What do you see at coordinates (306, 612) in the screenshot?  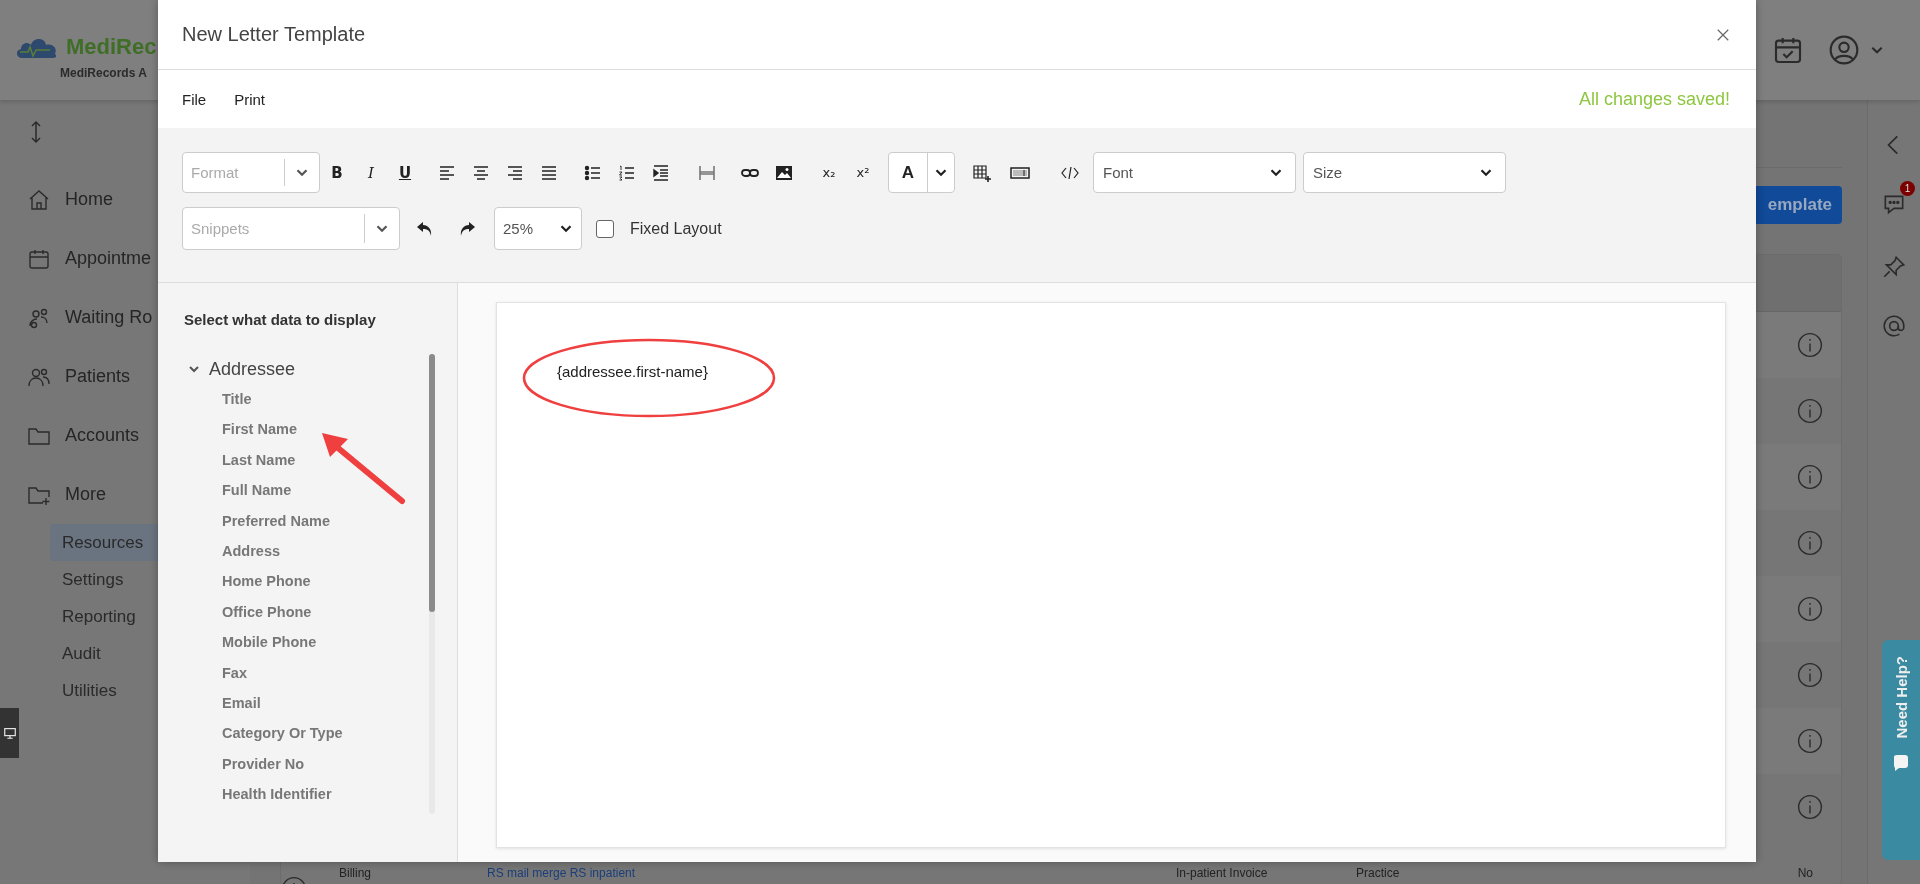 I see `data-field-item: Office Phone` at bounding box center [306, 612].